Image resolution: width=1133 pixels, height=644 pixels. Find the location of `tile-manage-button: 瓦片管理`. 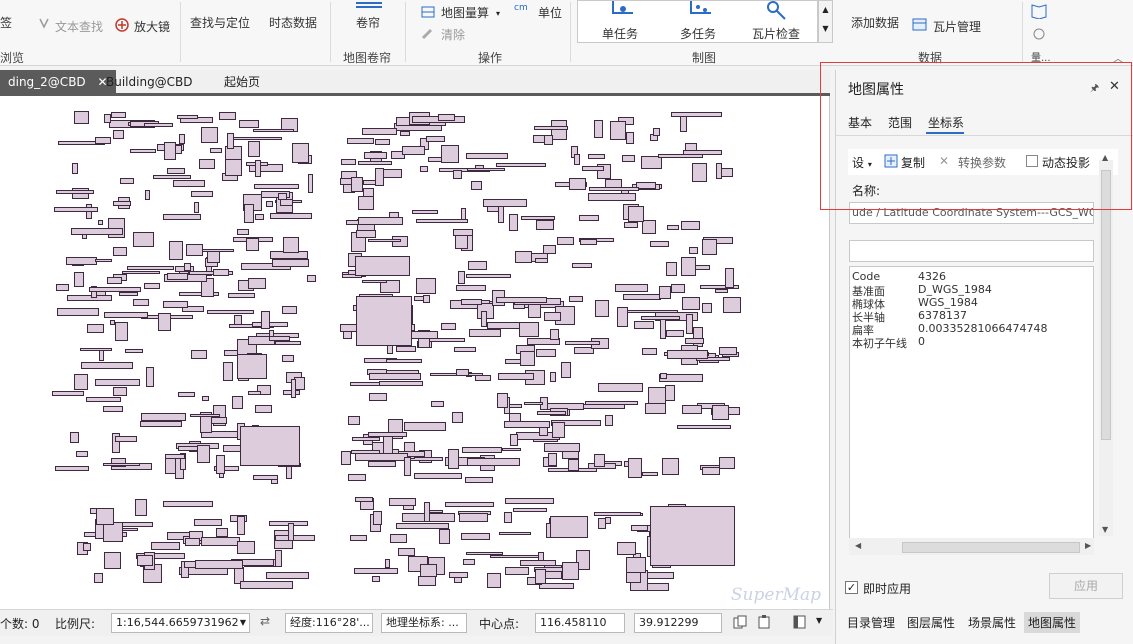

tile-manage-button: 瓦片管理 is located at coordinates (957, 26).